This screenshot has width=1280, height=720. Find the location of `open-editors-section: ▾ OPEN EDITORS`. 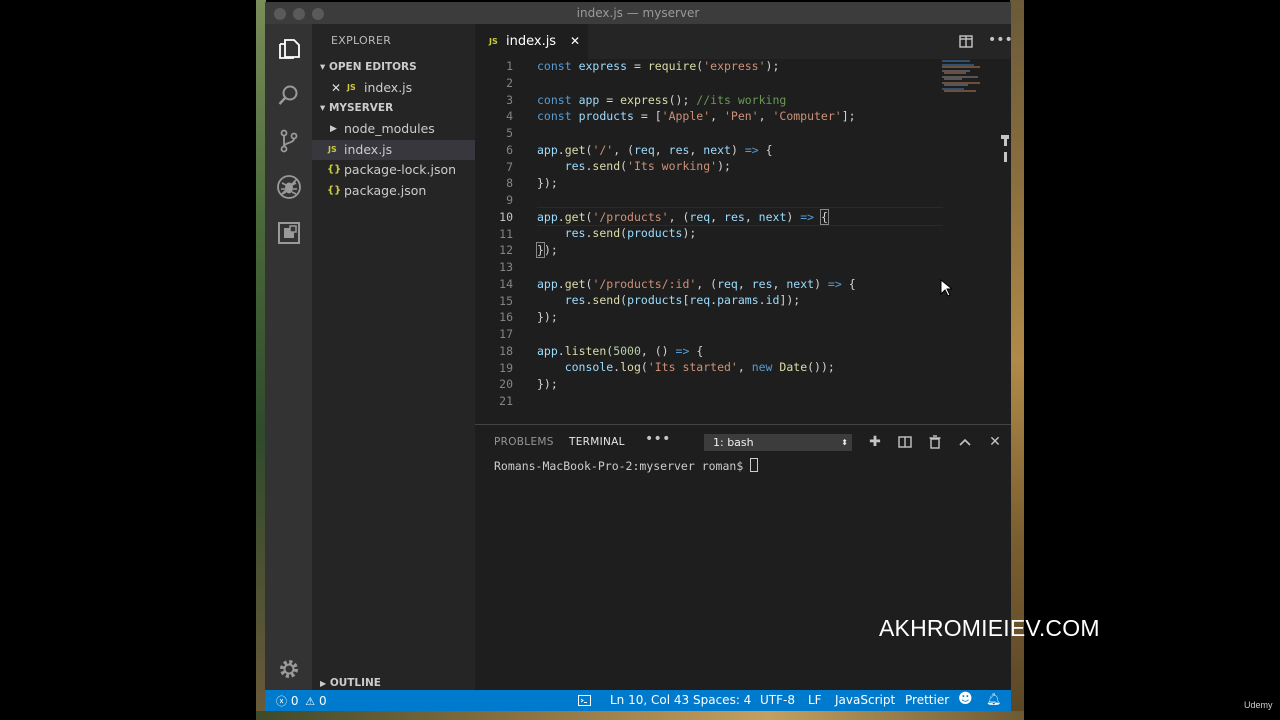

open-editors-section: ▾ OPEN EDITORS is located at coordinates (368, 67).